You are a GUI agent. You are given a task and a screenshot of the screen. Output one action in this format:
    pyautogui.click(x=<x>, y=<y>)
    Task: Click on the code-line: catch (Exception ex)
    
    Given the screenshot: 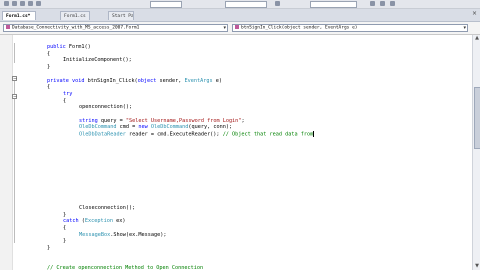 What is the action you would take?
    pyautogui.click(x=94, y=221)
    